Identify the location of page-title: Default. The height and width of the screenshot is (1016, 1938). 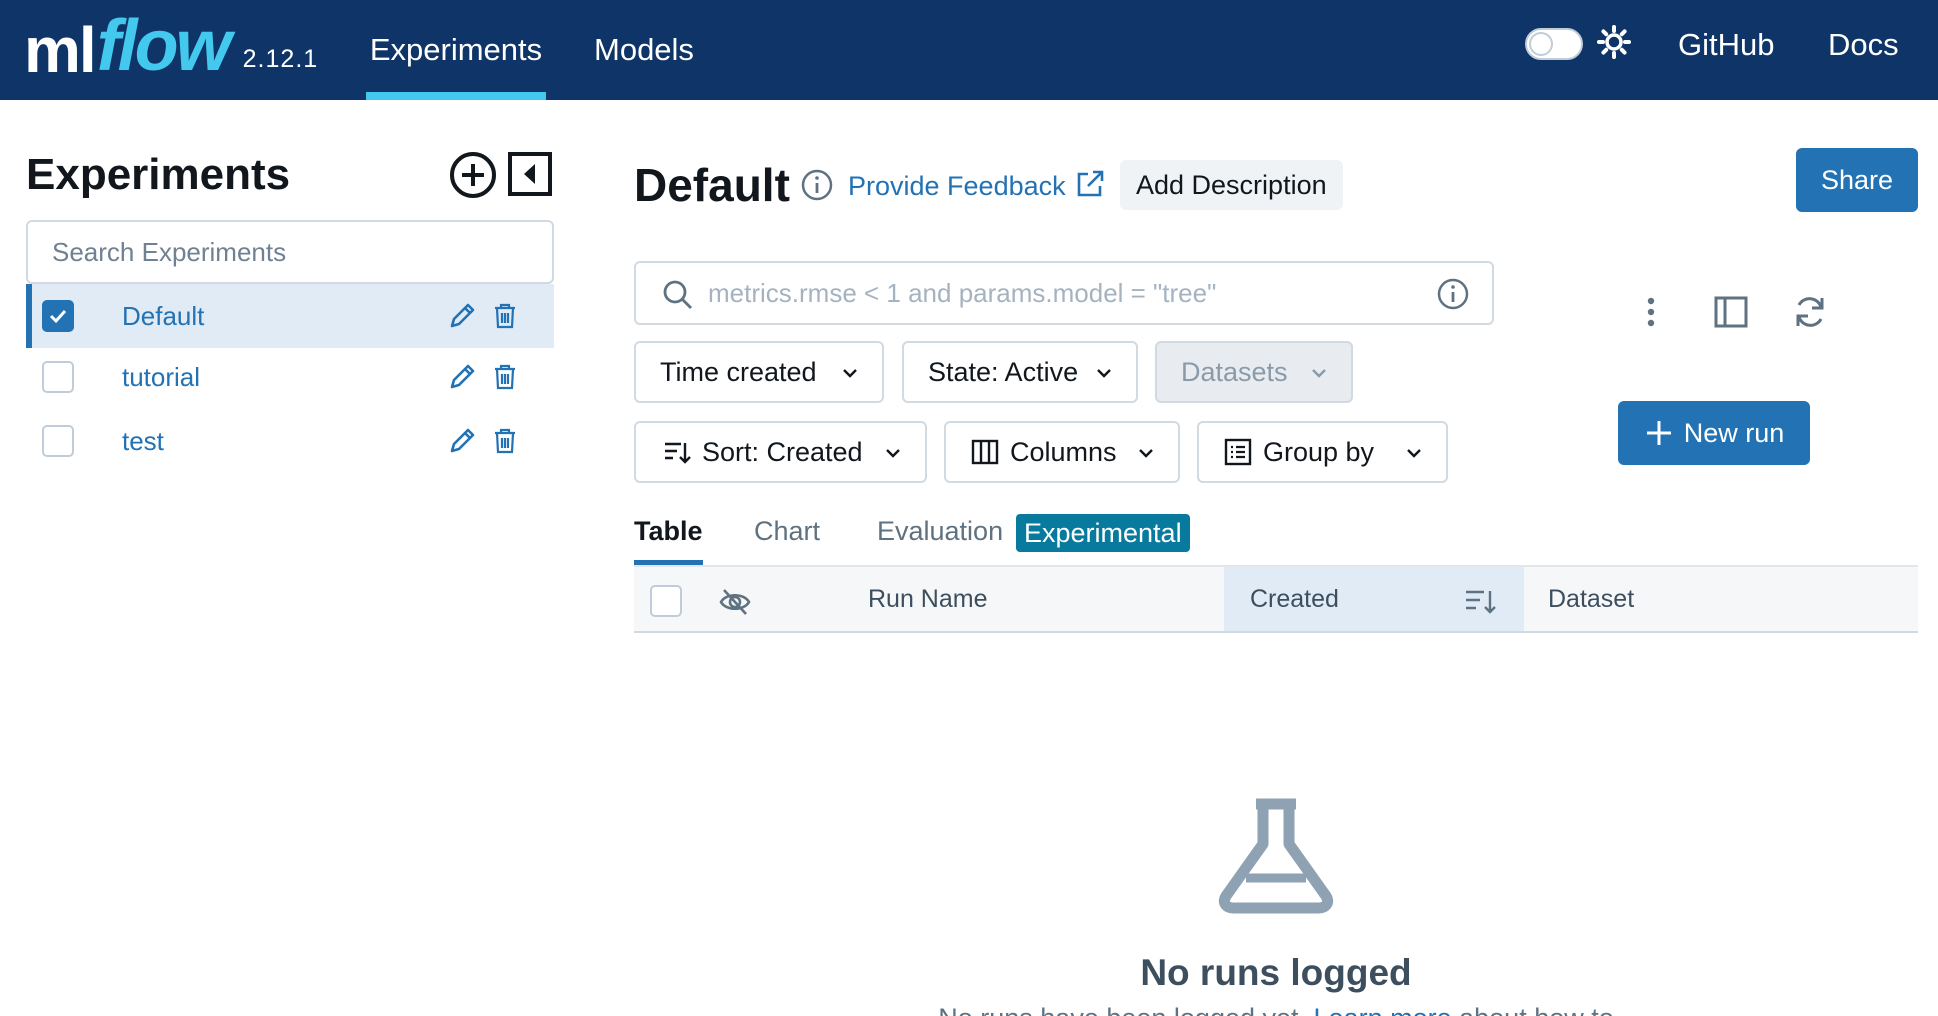
(712, 185).